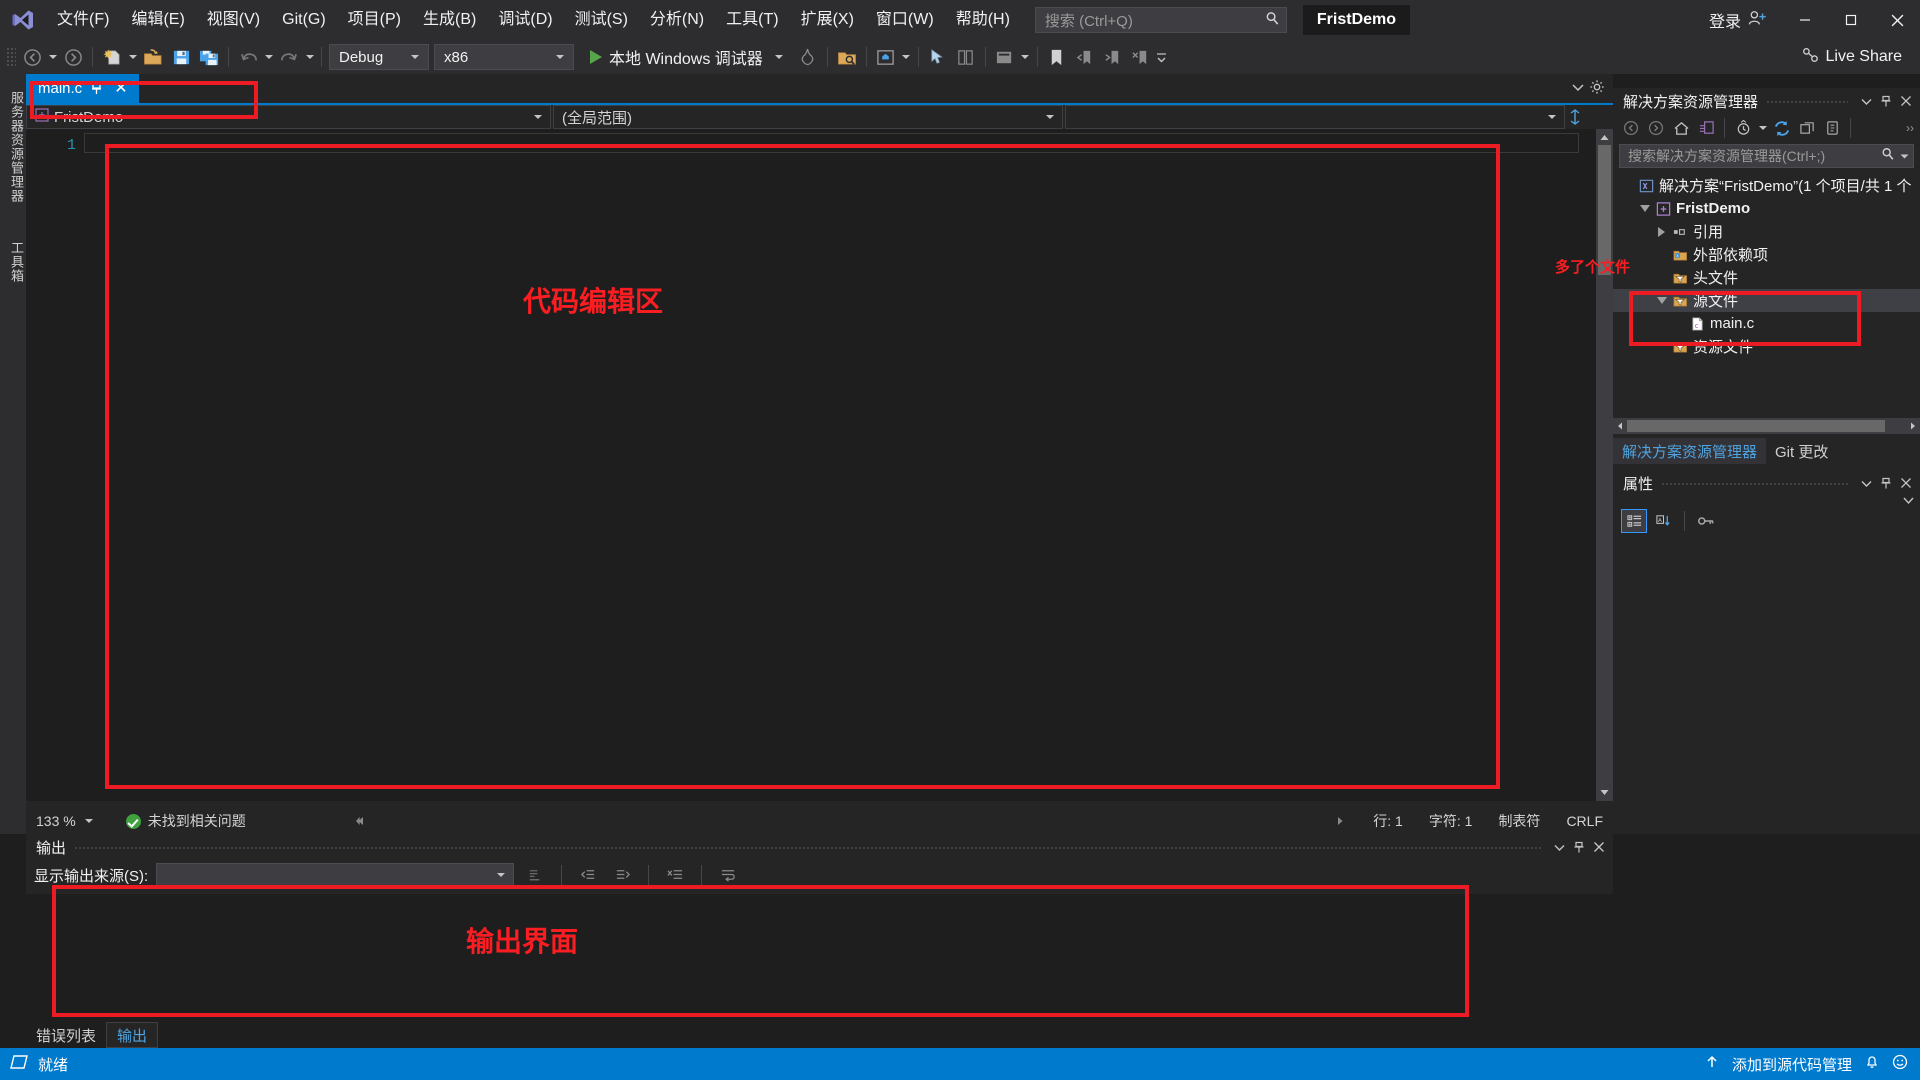  I want to click on vtab-toolbox: 工具箱, so click(13, 262).